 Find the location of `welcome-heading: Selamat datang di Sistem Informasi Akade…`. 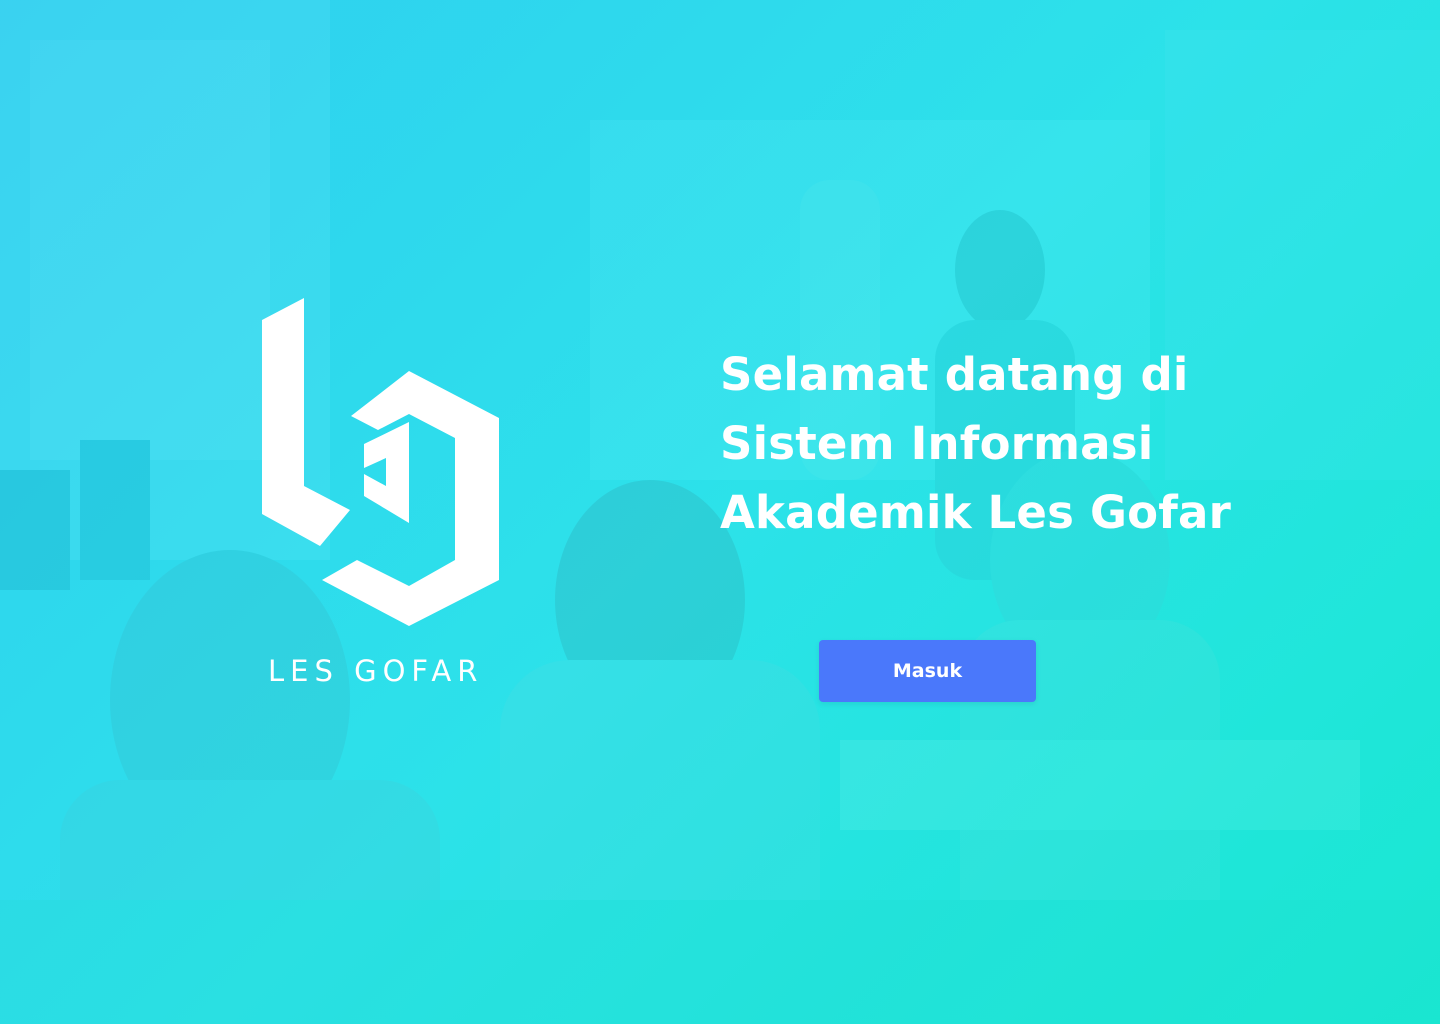

welcome-heading: Selamat datang di Sistem Informasi Akade… is located at coordinates (975, 443).